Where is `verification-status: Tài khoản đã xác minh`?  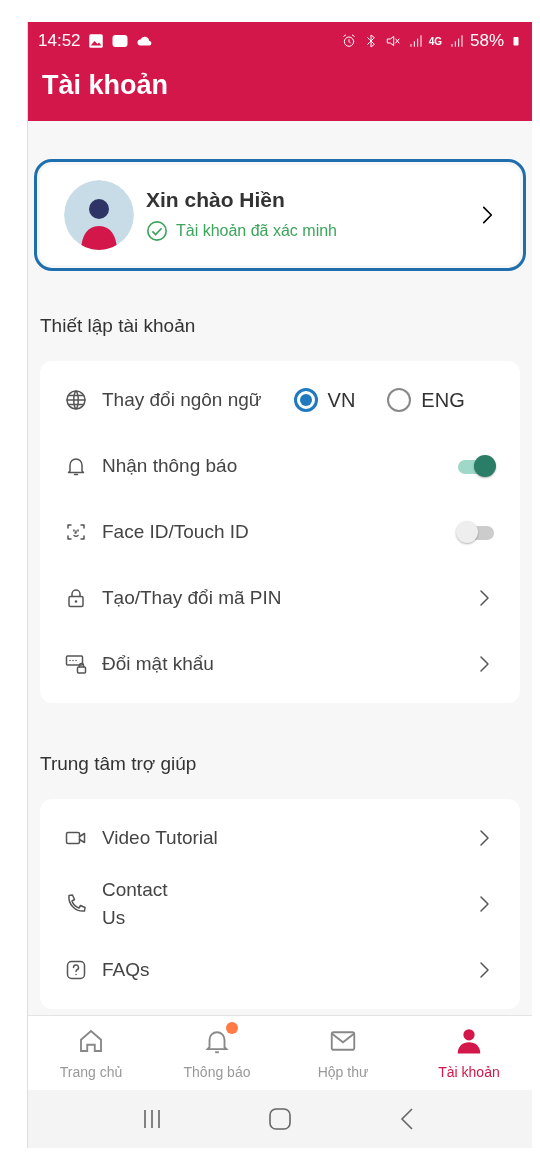 verification-status: Tài khoản đã xác minh is located at coordinates (256, 231).